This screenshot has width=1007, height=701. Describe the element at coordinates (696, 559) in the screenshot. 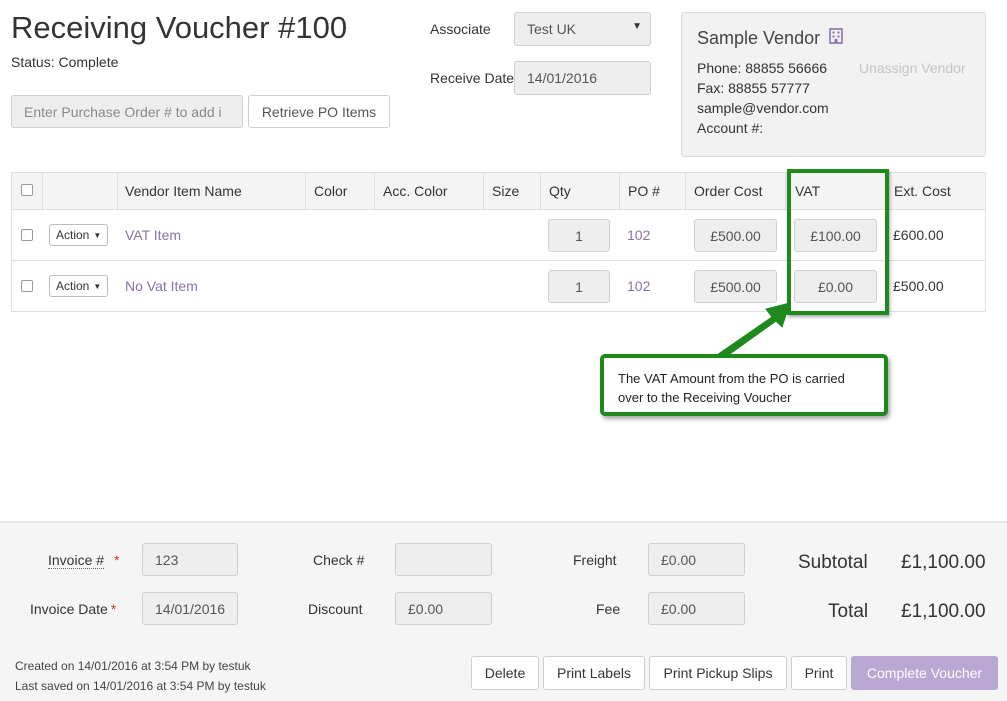

I see `freight-input: £0.00` at that location.